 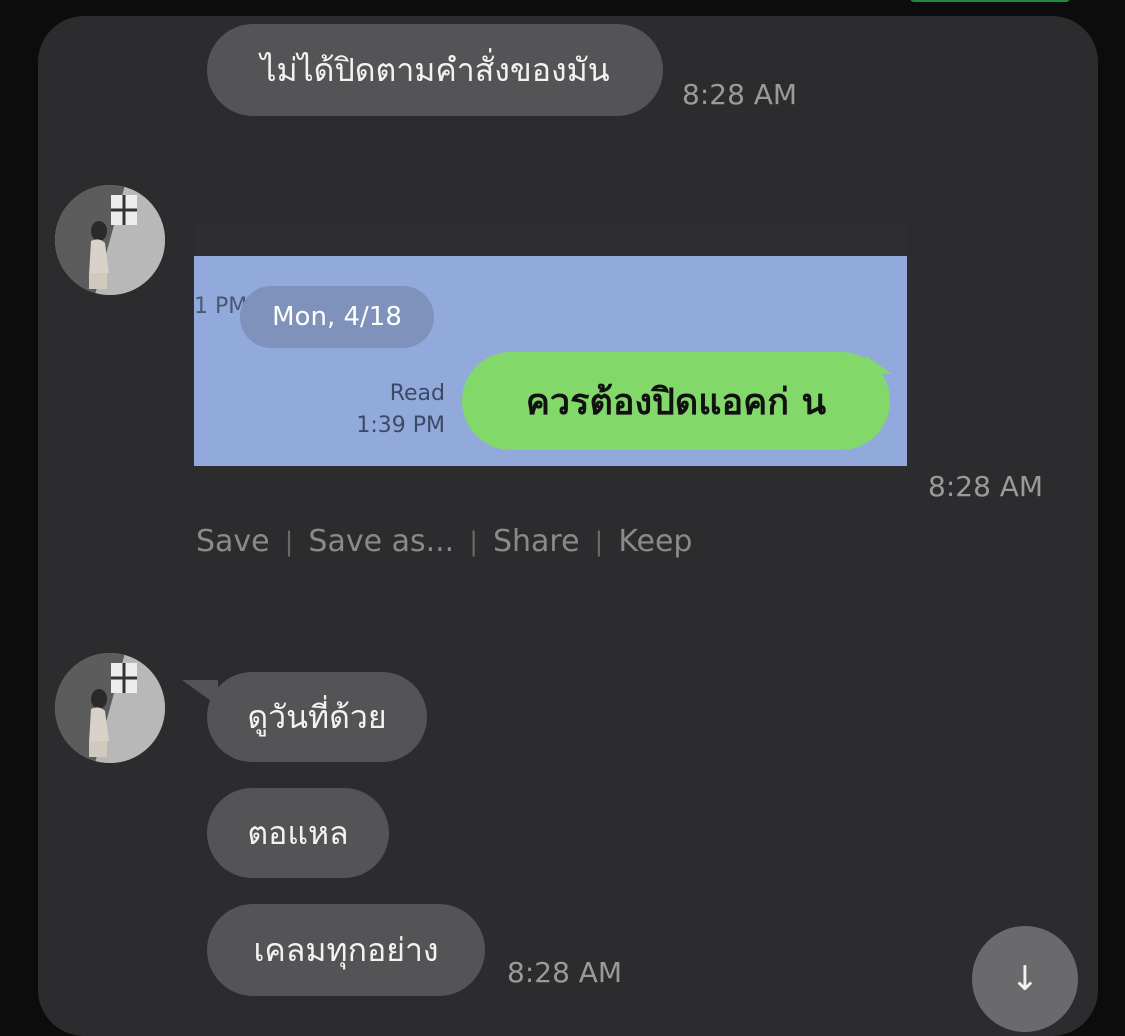 What do you see at coordinates (400, 410) in the screenshot?
I see `embedded-read-receipt: Read 1:39 PM` at bounding box center [400, 410].